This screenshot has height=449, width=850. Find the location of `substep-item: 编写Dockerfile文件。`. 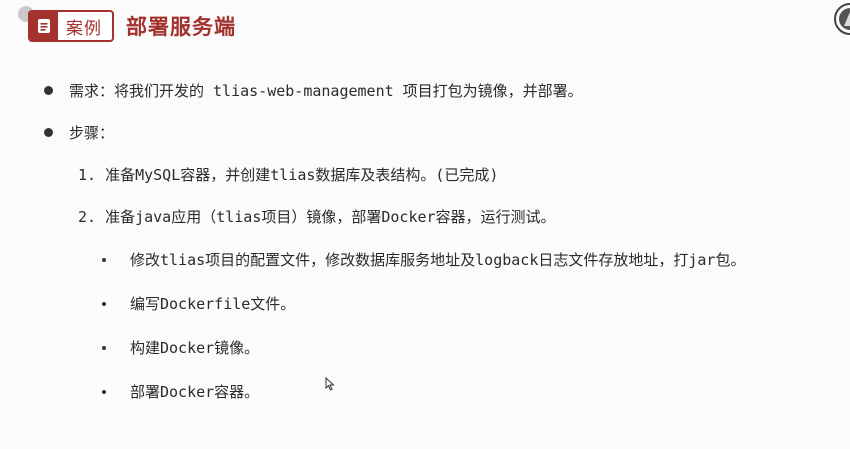

substep-item: 编写Dockerfile文件。 is located at coordinates (198, 303).